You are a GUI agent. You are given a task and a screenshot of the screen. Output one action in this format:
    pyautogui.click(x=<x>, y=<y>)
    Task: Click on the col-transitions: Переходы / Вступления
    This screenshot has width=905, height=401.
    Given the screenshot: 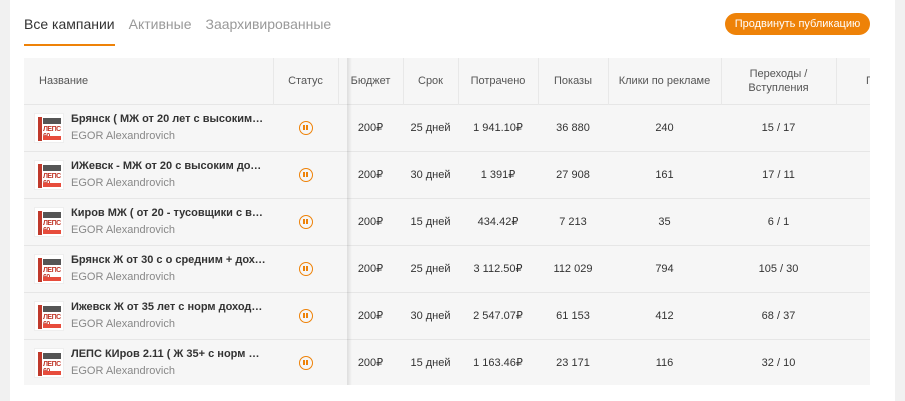 What is the action you would take?
    pyautogui.click(x=779, y=81)
    